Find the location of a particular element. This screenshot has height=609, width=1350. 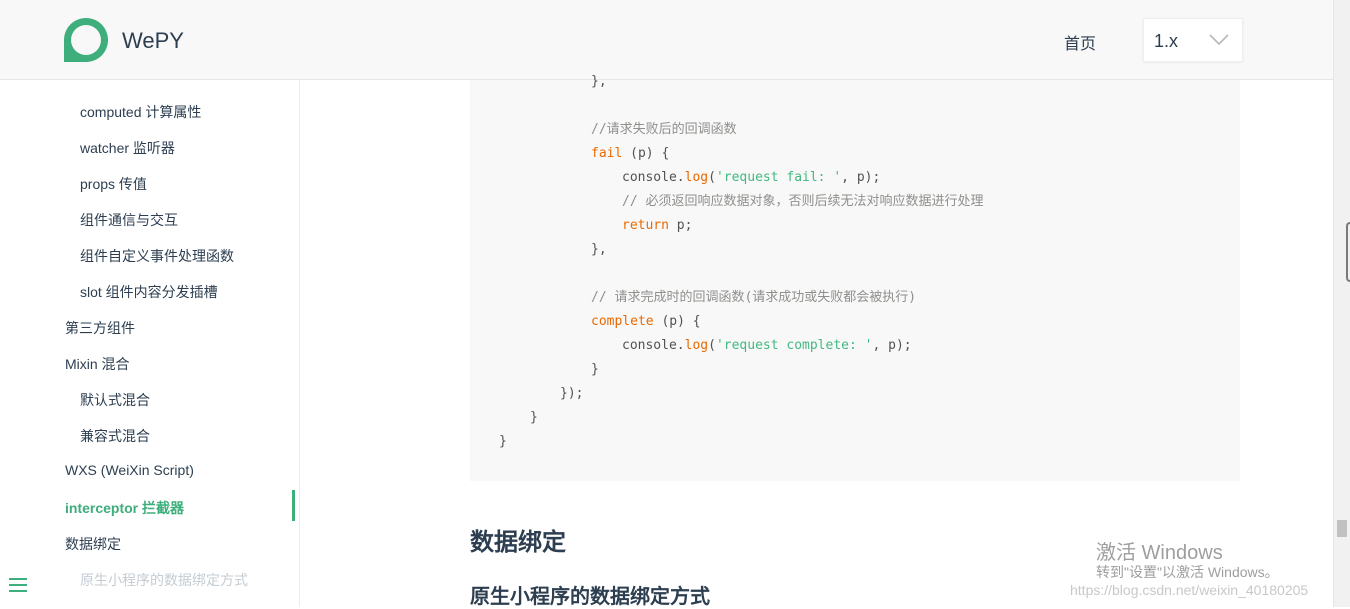

sidebar-item-mixin: Mixin 混合 is located at coordinates (97, 364).